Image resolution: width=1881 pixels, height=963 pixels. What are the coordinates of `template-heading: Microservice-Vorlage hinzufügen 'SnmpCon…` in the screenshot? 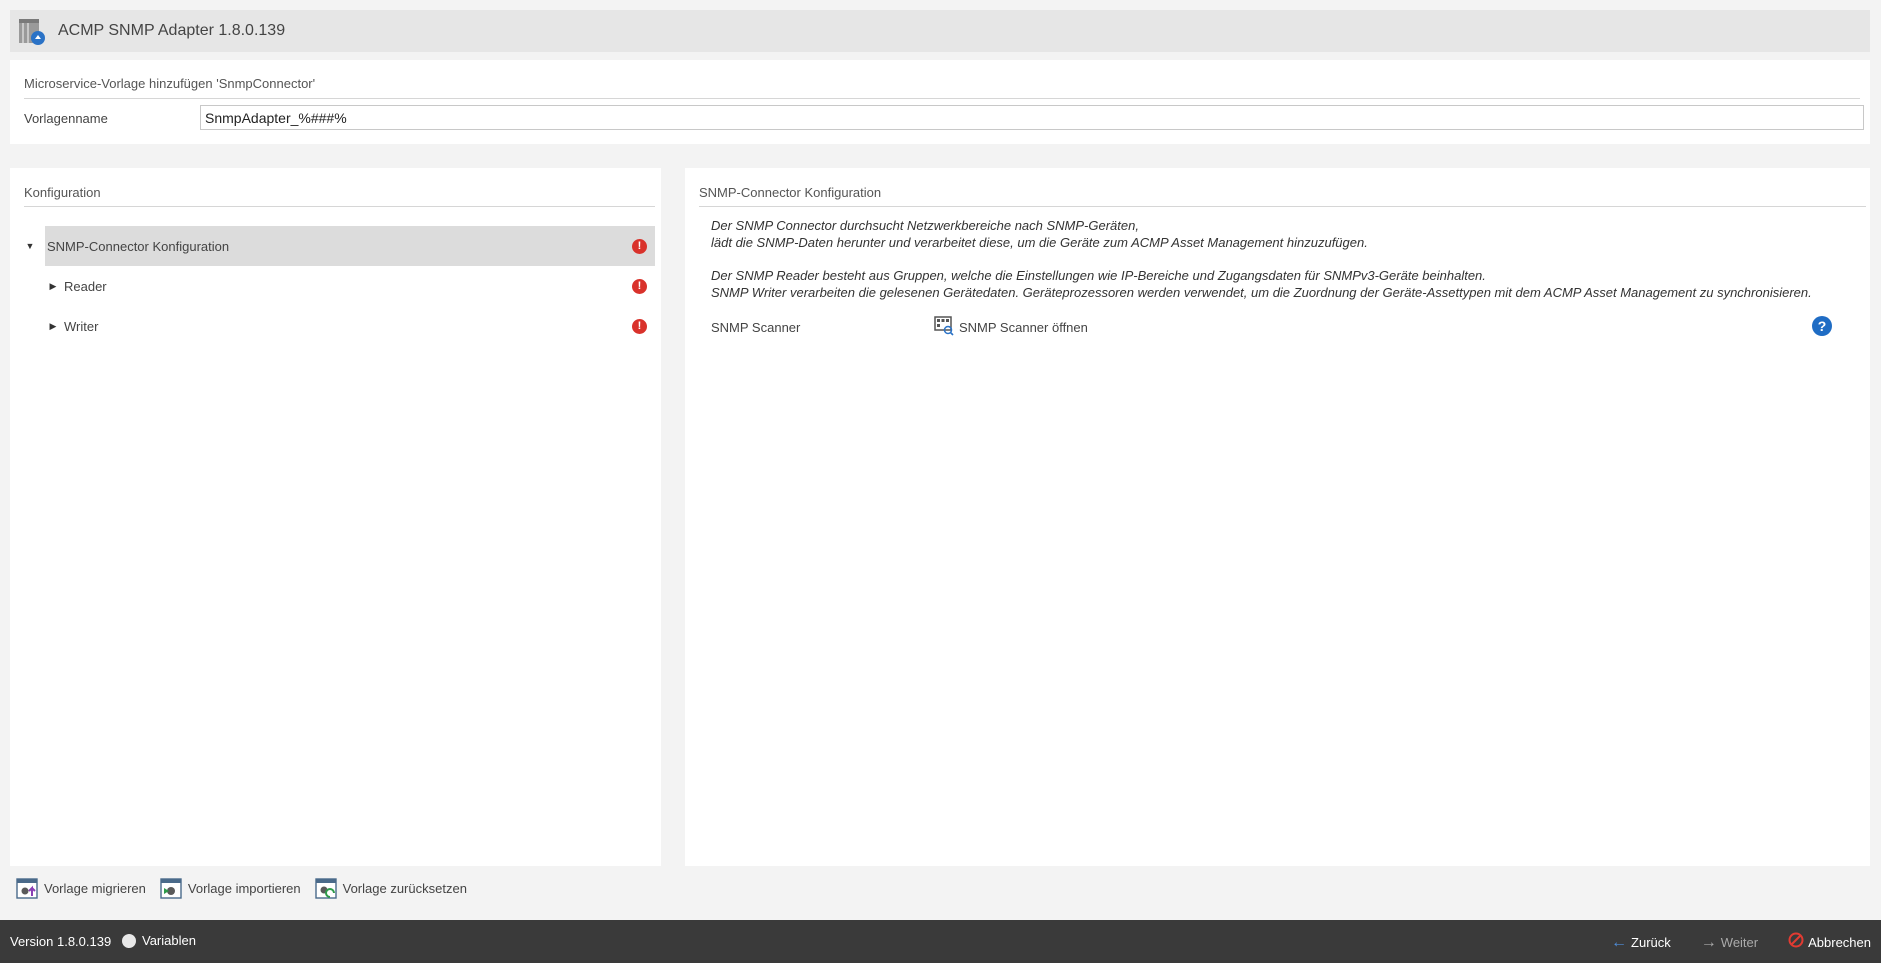 It's located at (170, 83).